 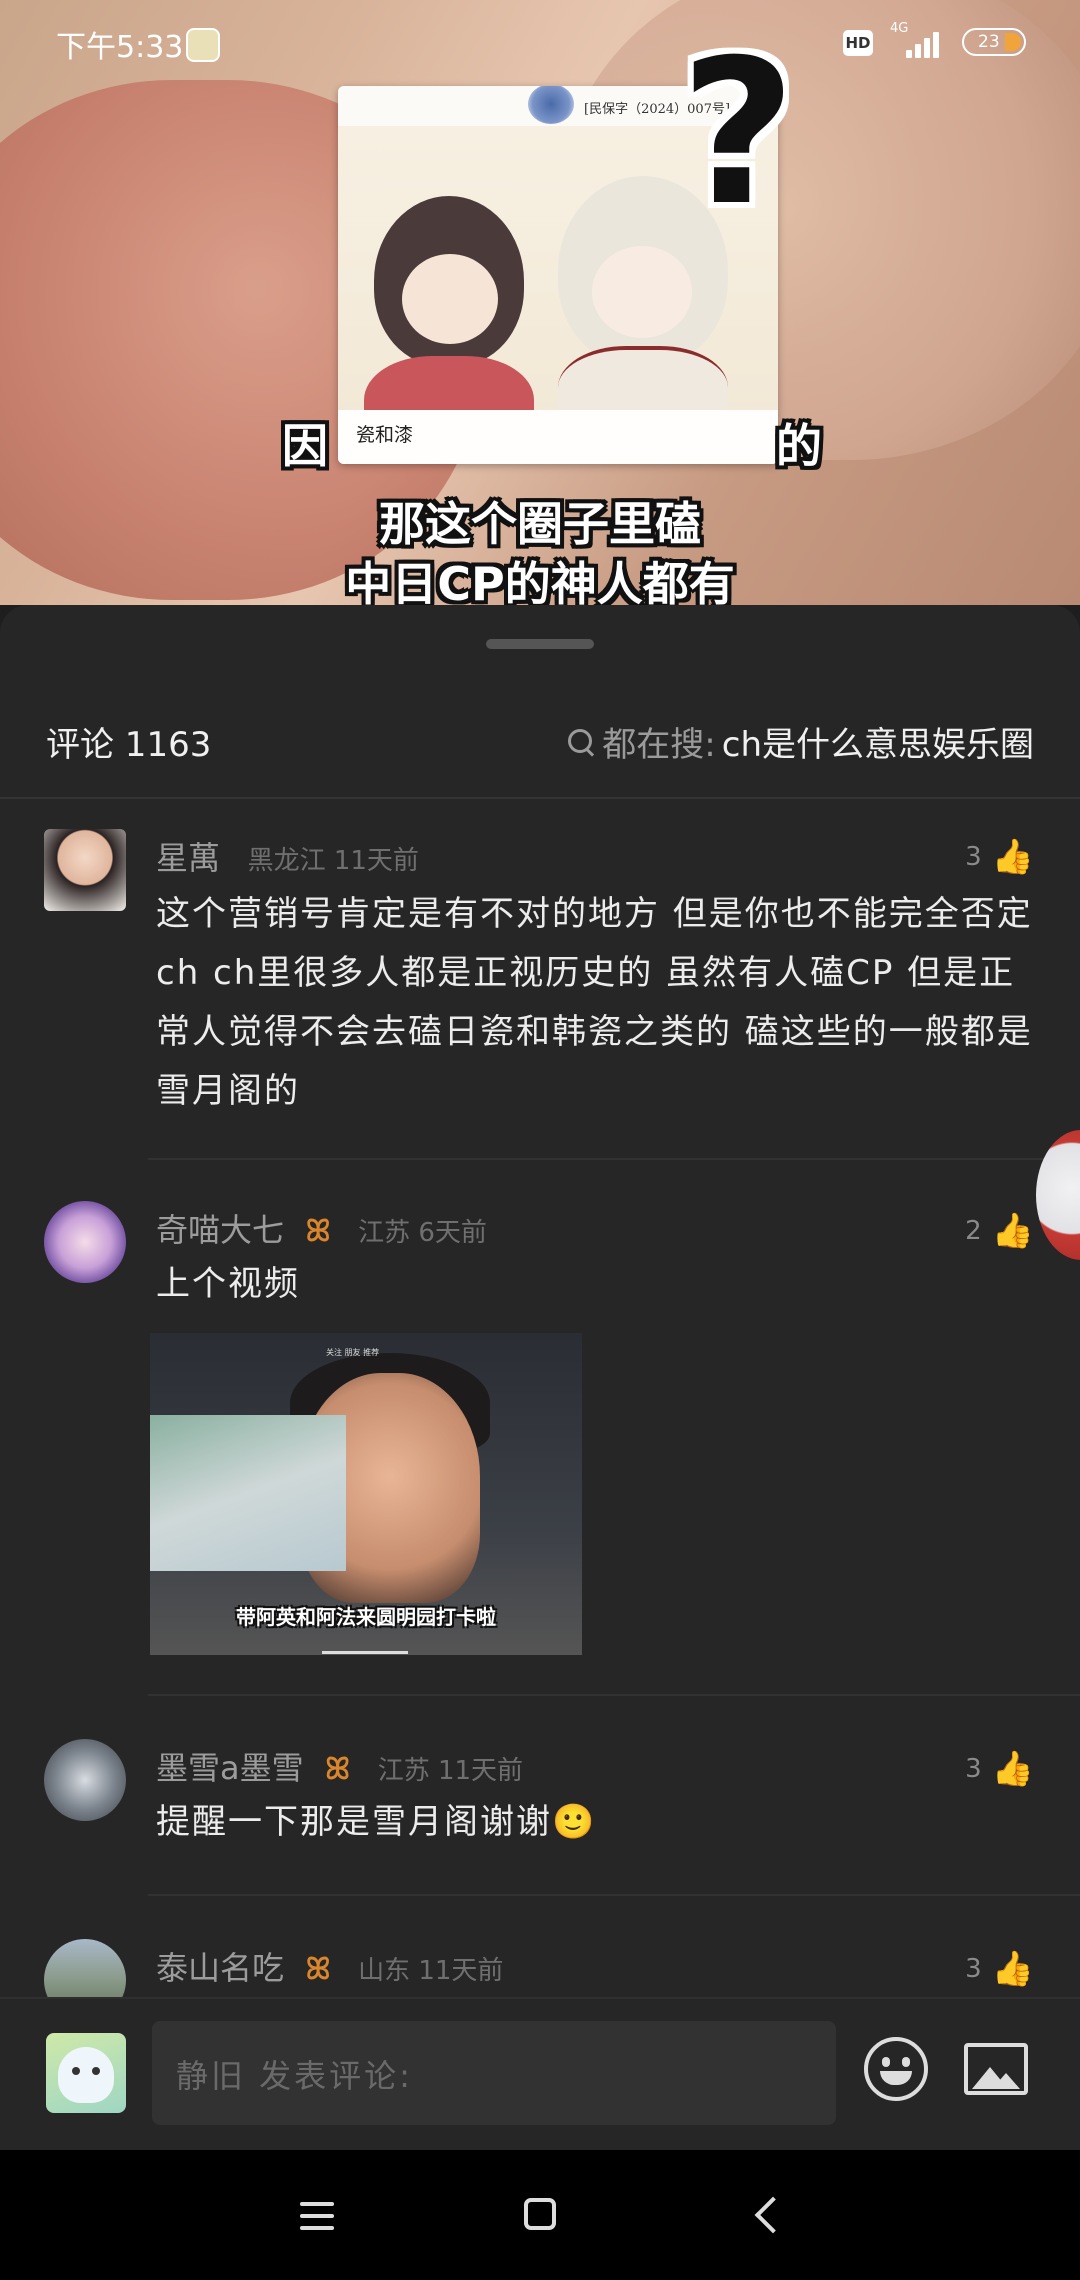 What do you see at coordinates (449, 330) in the screenshot?
I see `illustration-character-left` at bounding box center [449, 330].